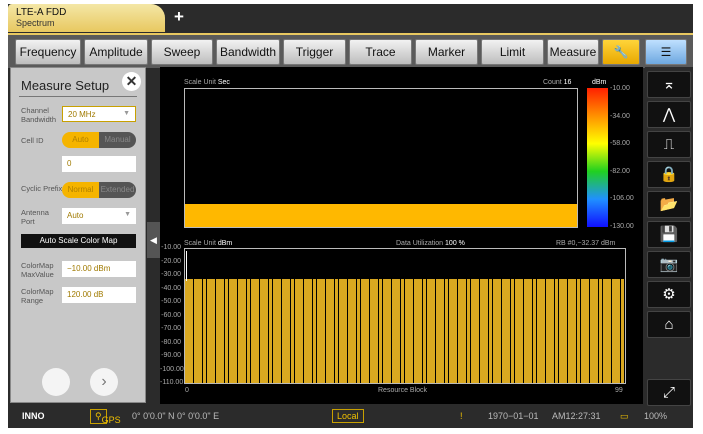 This screenshot has width=703, height=434. What do you see at coordinates (348, 416) in the screenshot?
I see `local-mode-badge: Local` at bounding box center [348, 416].